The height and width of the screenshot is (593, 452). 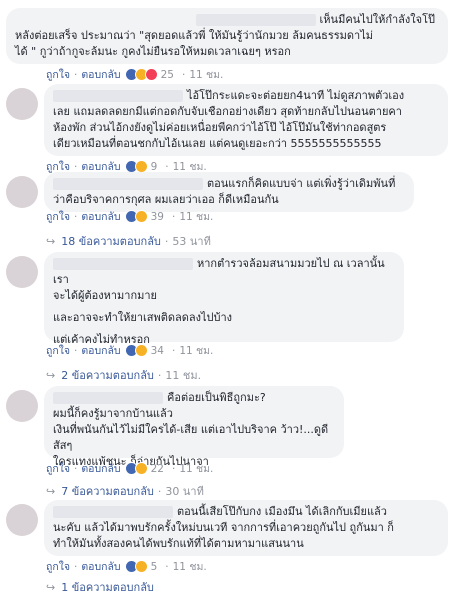 I want to click on reactions-summary: 34, so click(x=144, y=350).